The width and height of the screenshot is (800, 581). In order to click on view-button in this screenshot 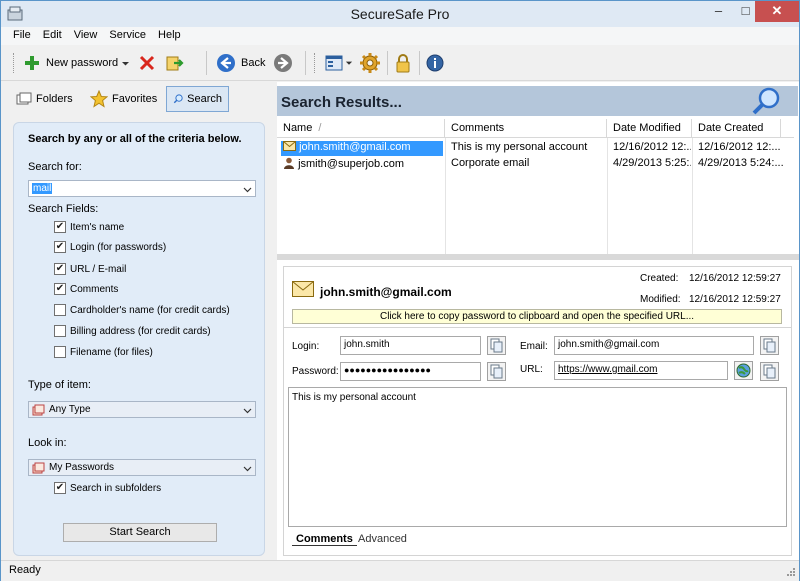, I will do `click(339, 63)`.